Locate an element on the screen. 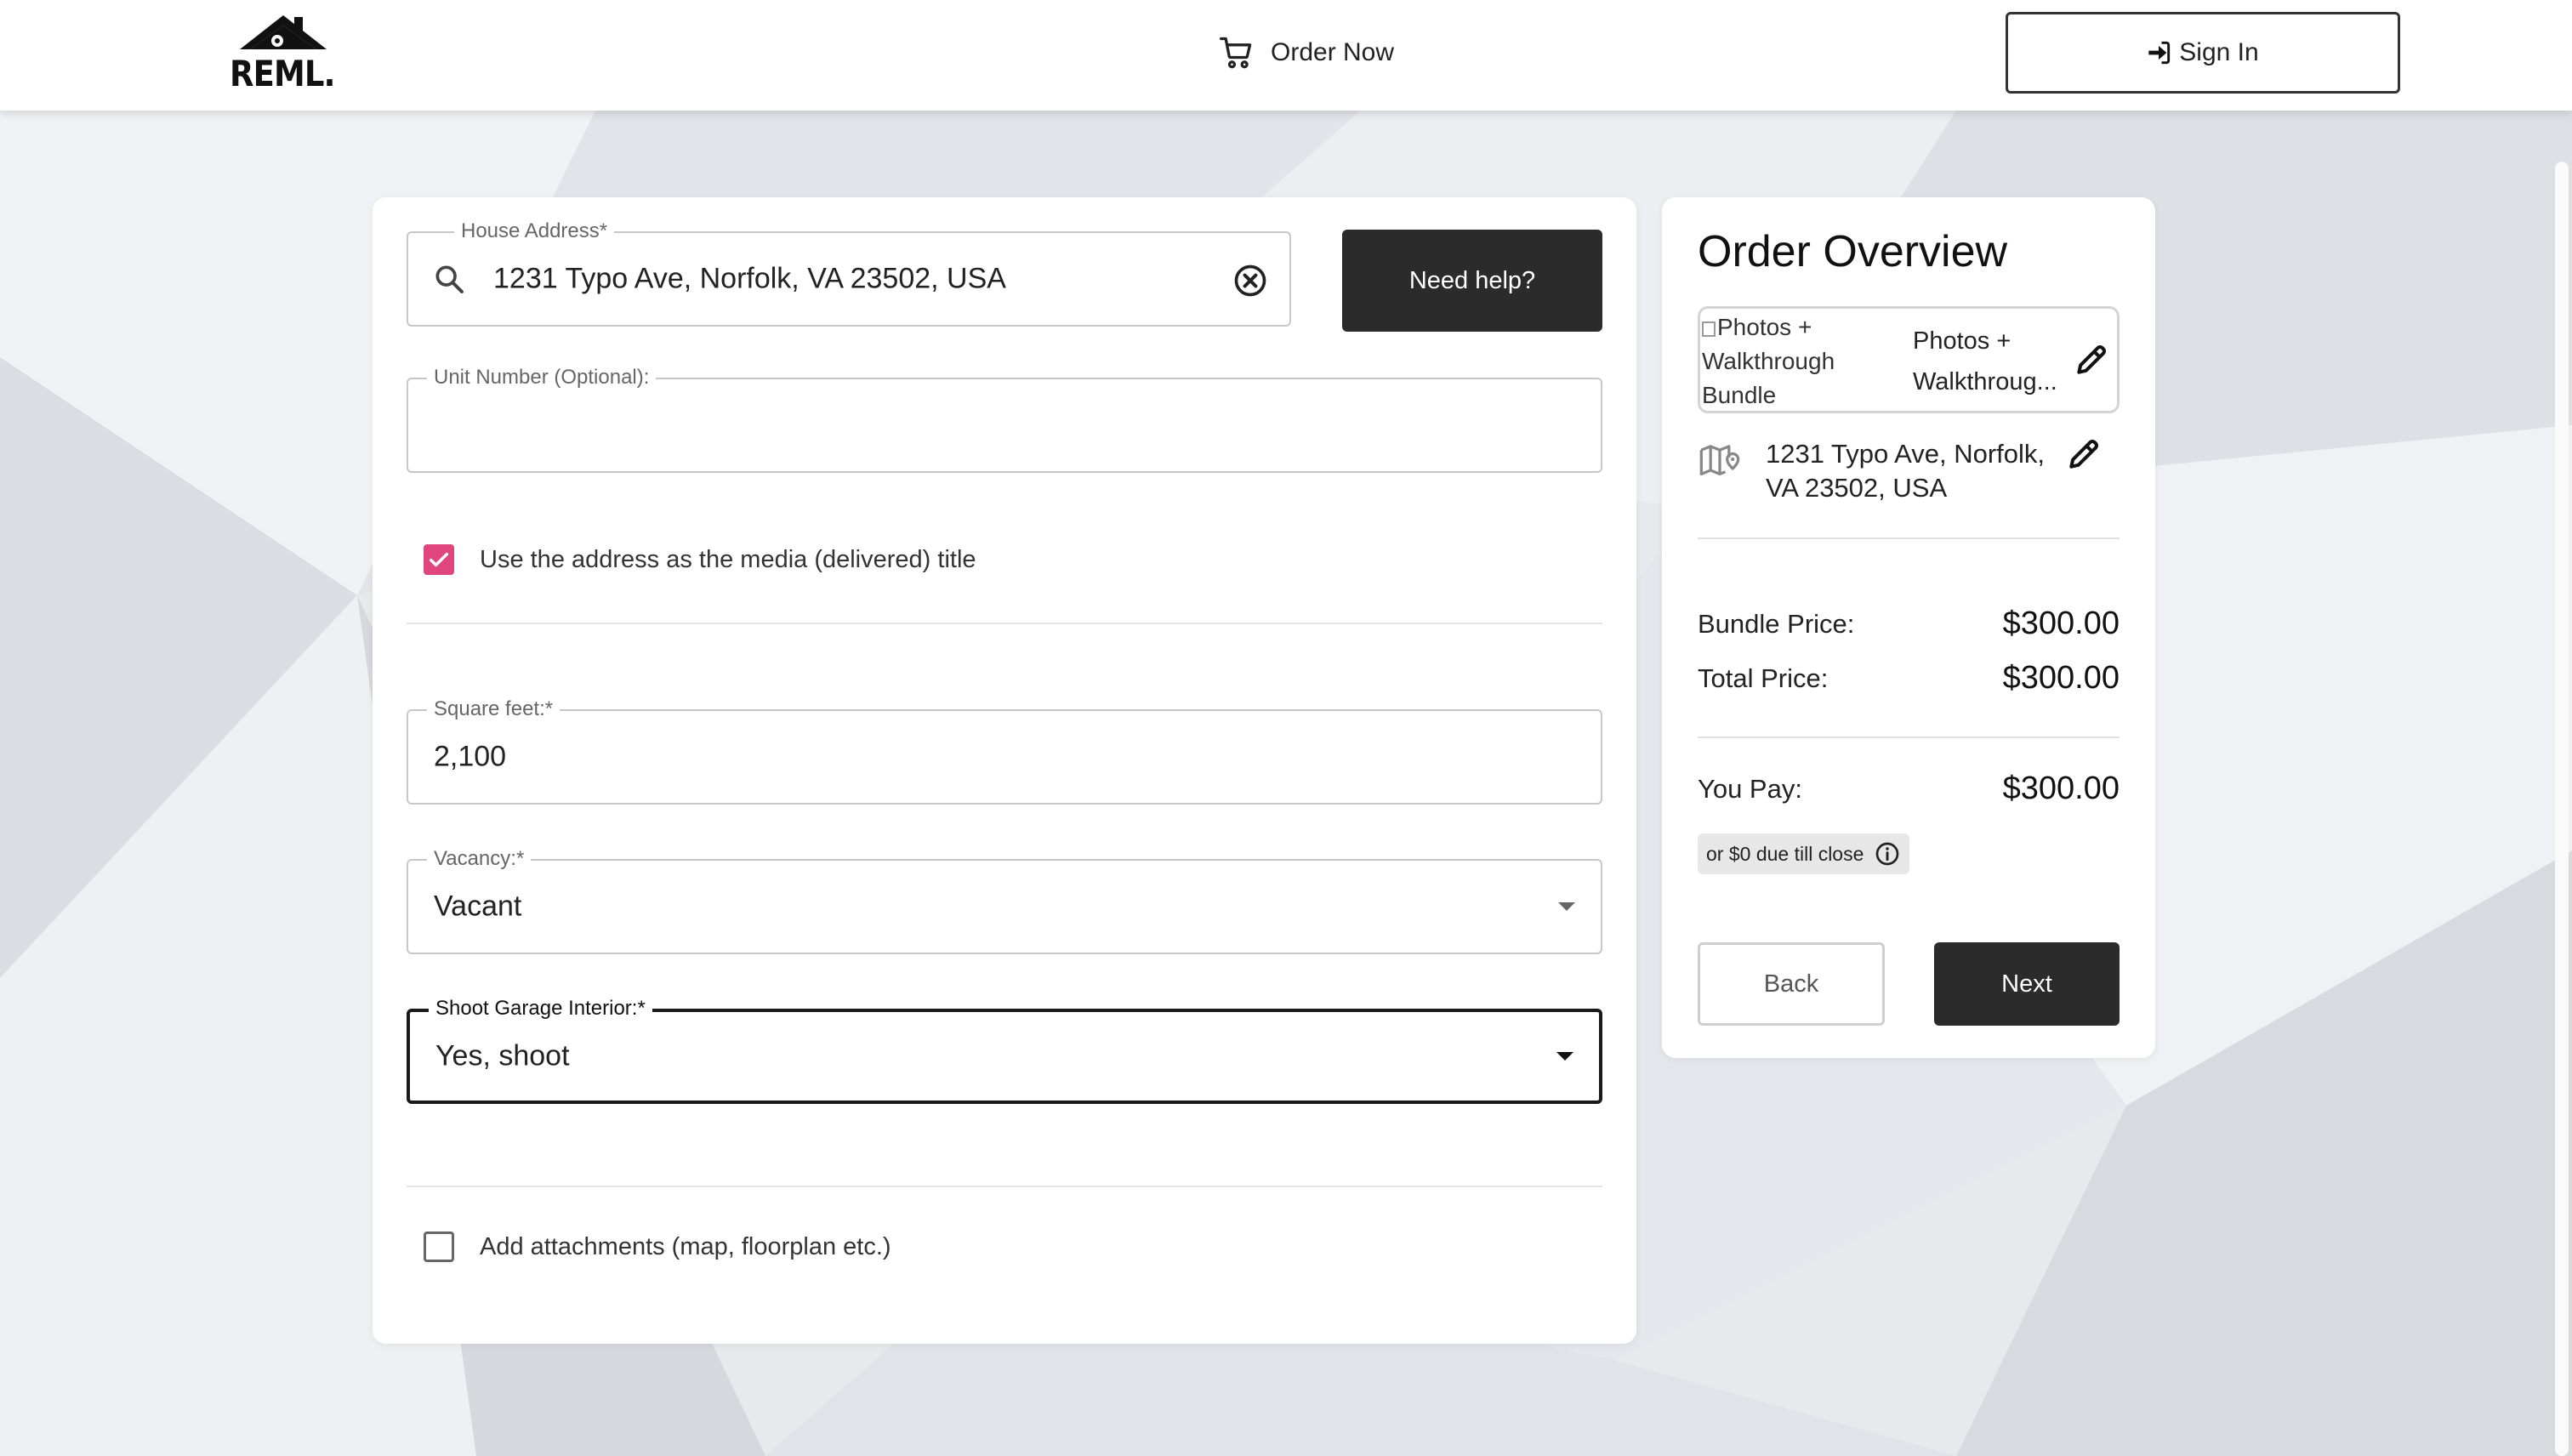  order-now-label: Order Now is located at coordinates (1333, 52).